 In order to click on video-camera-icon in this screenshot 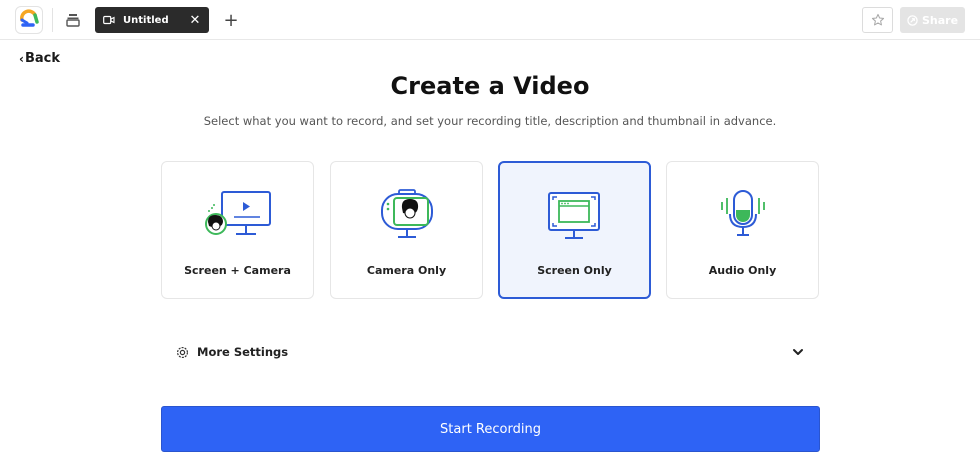, I will do `click(109, 20)`.